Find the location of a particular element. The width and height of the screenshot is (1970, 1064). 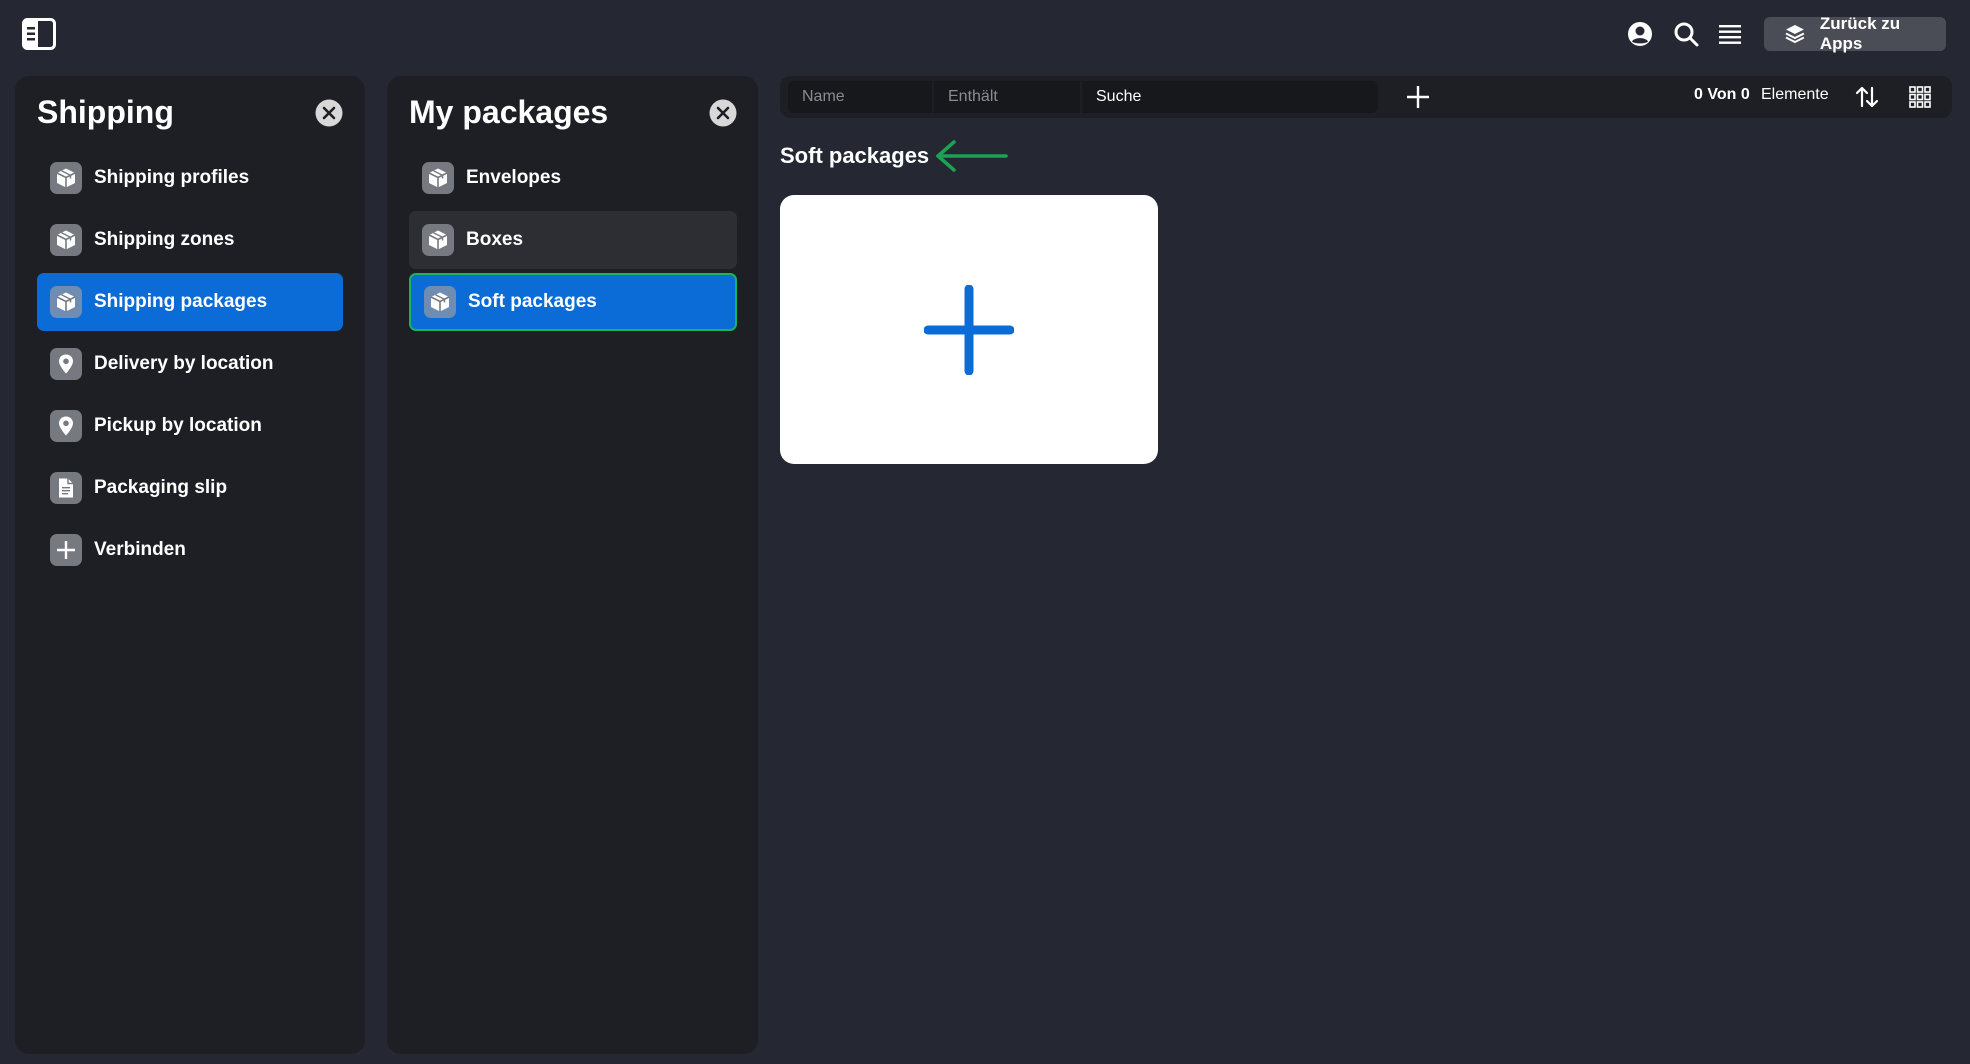

back-to-apps-label: Zurück zu Apps is located at coordinates (1860, 33).